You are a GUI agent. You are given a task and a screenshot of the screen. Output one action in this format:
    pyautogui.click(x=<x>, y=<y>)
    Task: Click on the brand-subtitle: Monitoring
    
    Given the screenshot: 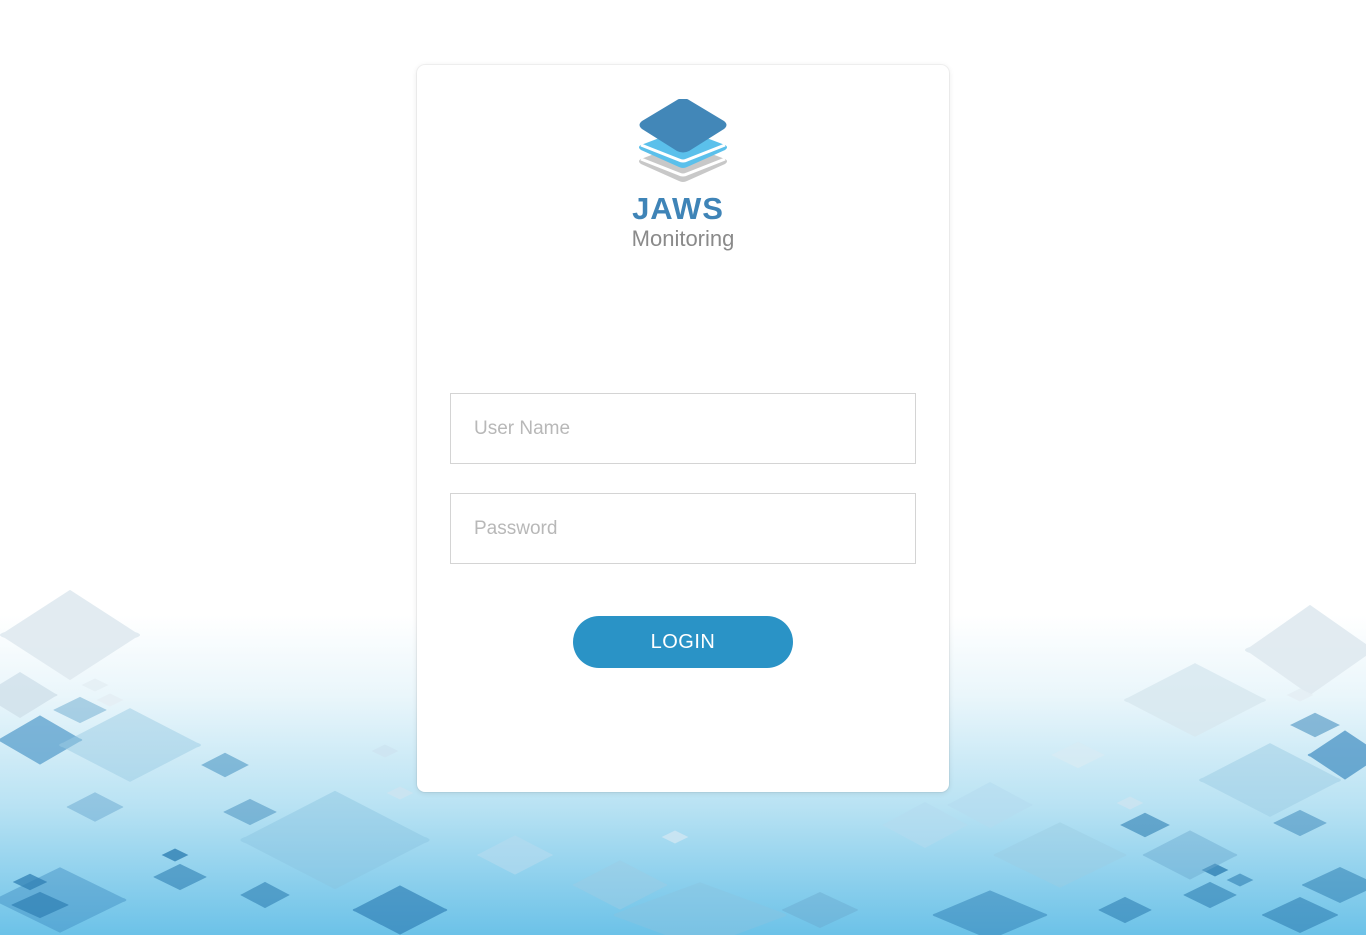 What is the action you would take?
    pyautogui.click(x=683, y=238)
    